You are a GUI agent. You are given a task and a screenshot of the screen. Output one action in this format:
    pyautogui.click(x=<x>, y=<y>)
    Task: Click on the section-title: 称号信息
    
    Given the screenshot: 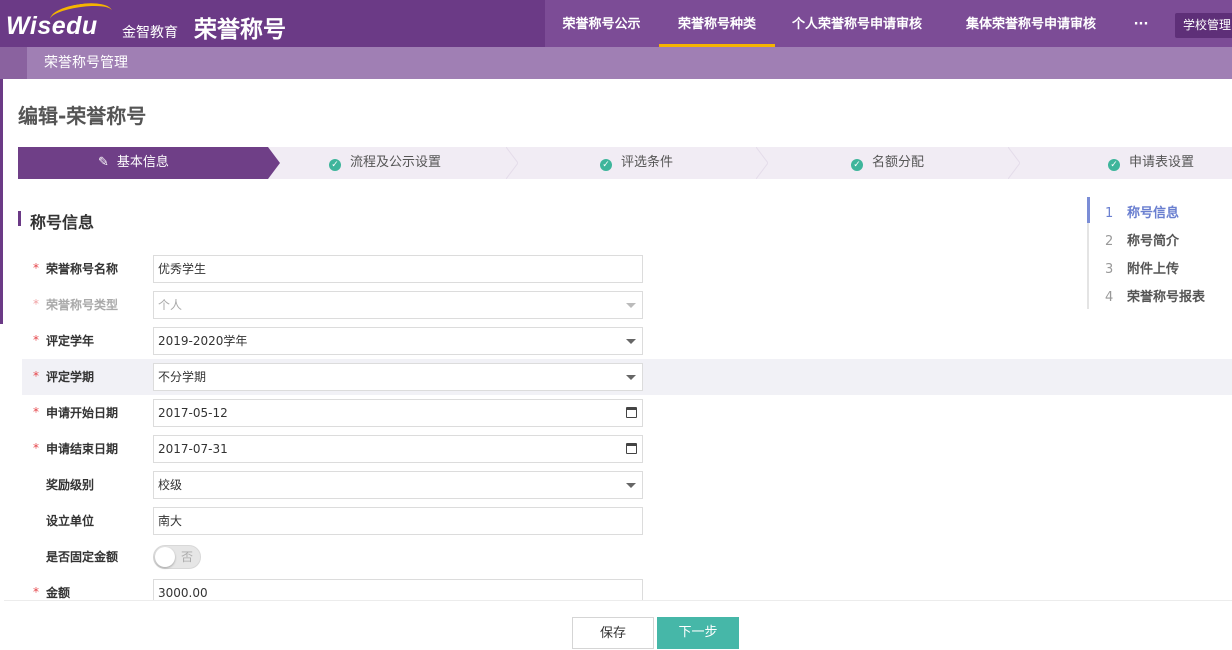 What is the action you would take?
    pyautogui.click(x=62, y=222)
    